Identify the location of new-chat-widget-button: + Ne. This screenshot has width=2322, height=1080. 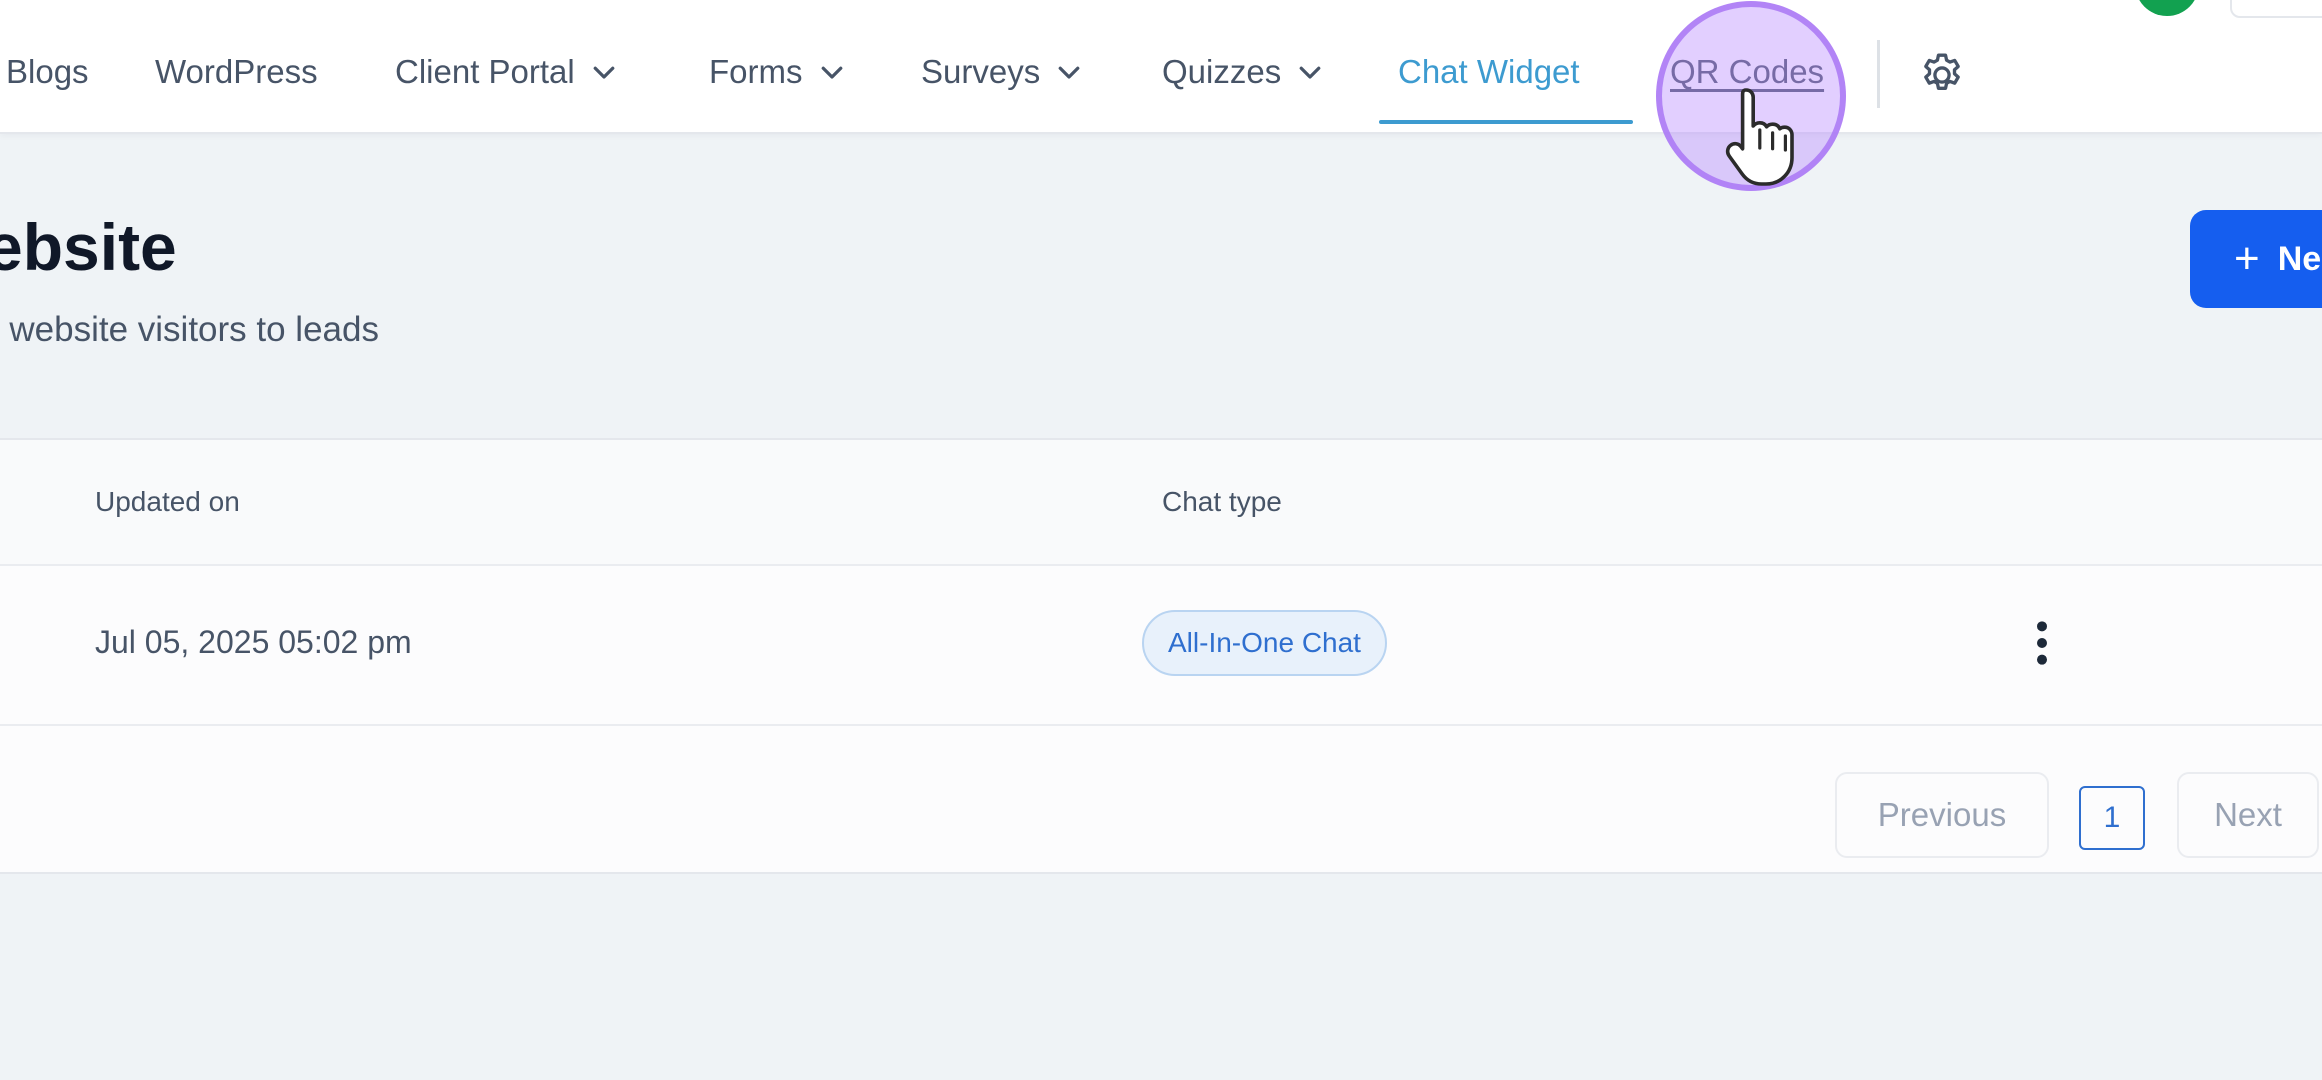
(2256, 259).